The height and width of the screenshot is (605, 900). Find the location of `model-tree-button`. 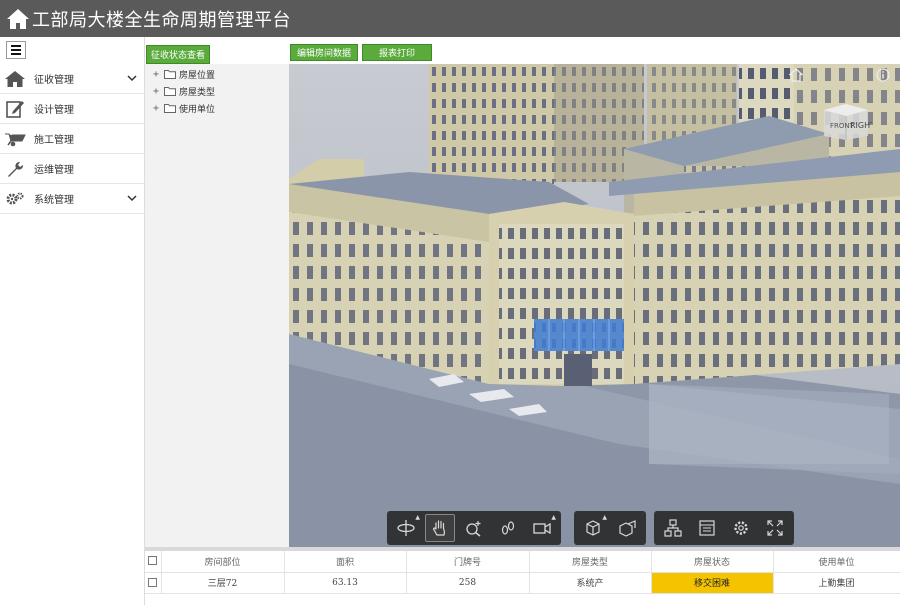

model-tree-button is located at coordinates (673, 528).